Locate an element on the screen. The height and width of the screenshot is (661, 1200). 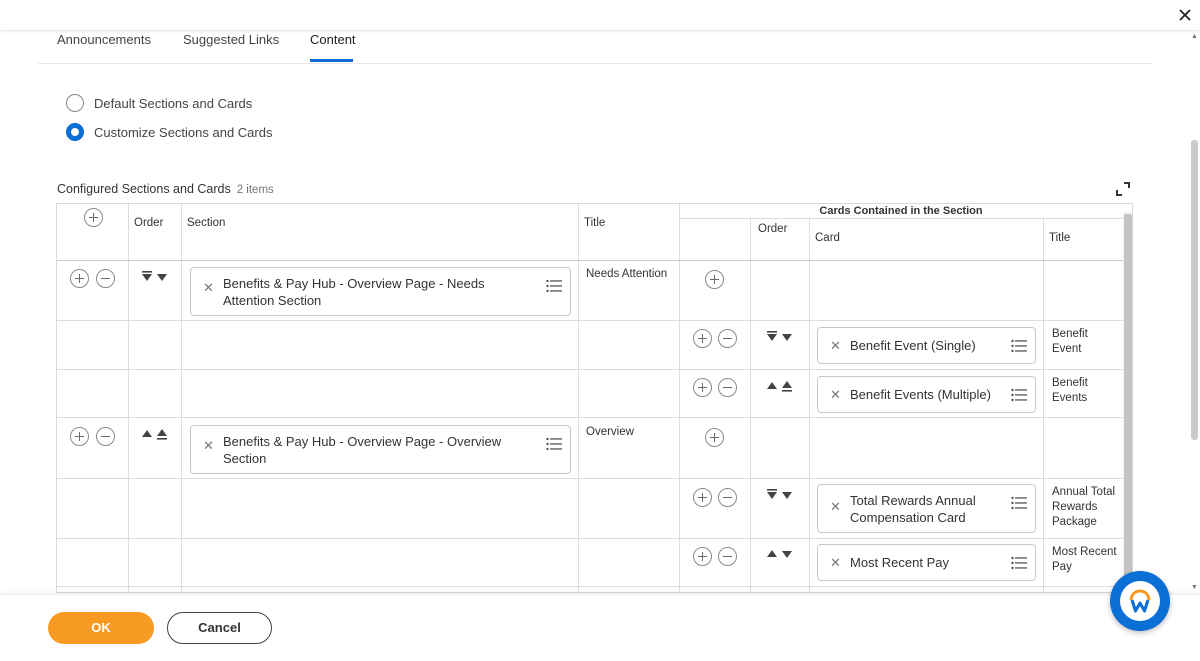
workday-assistant-icon is located at coordinates (1140, 601).